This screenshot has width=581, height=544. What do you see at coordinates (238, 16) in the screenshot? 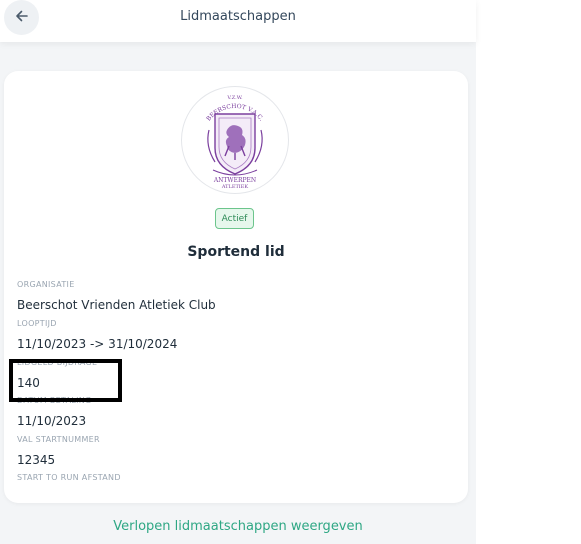
I see `page-title: Lidmaatschappen` at bounding box center [238, 16].